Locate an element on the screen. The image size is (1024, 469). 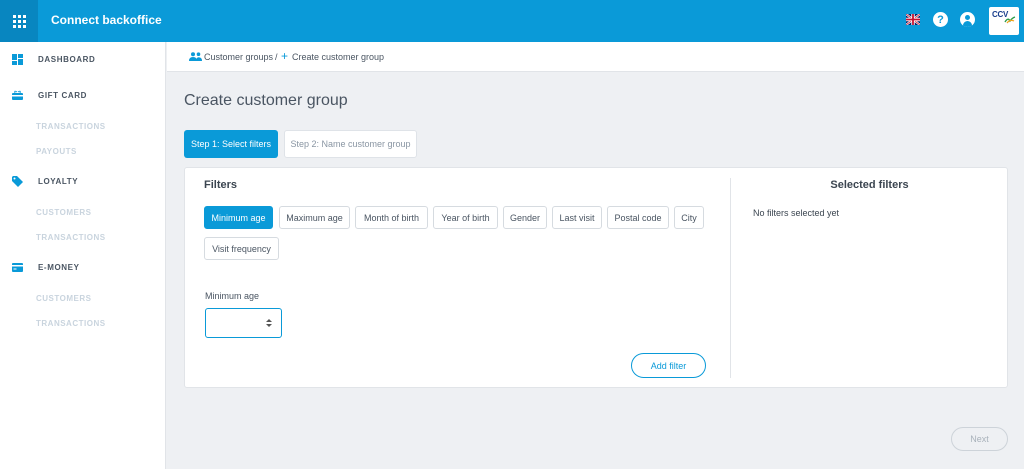
sidebar-item-label: GIFT CARD is located at coordinates (62, 95).